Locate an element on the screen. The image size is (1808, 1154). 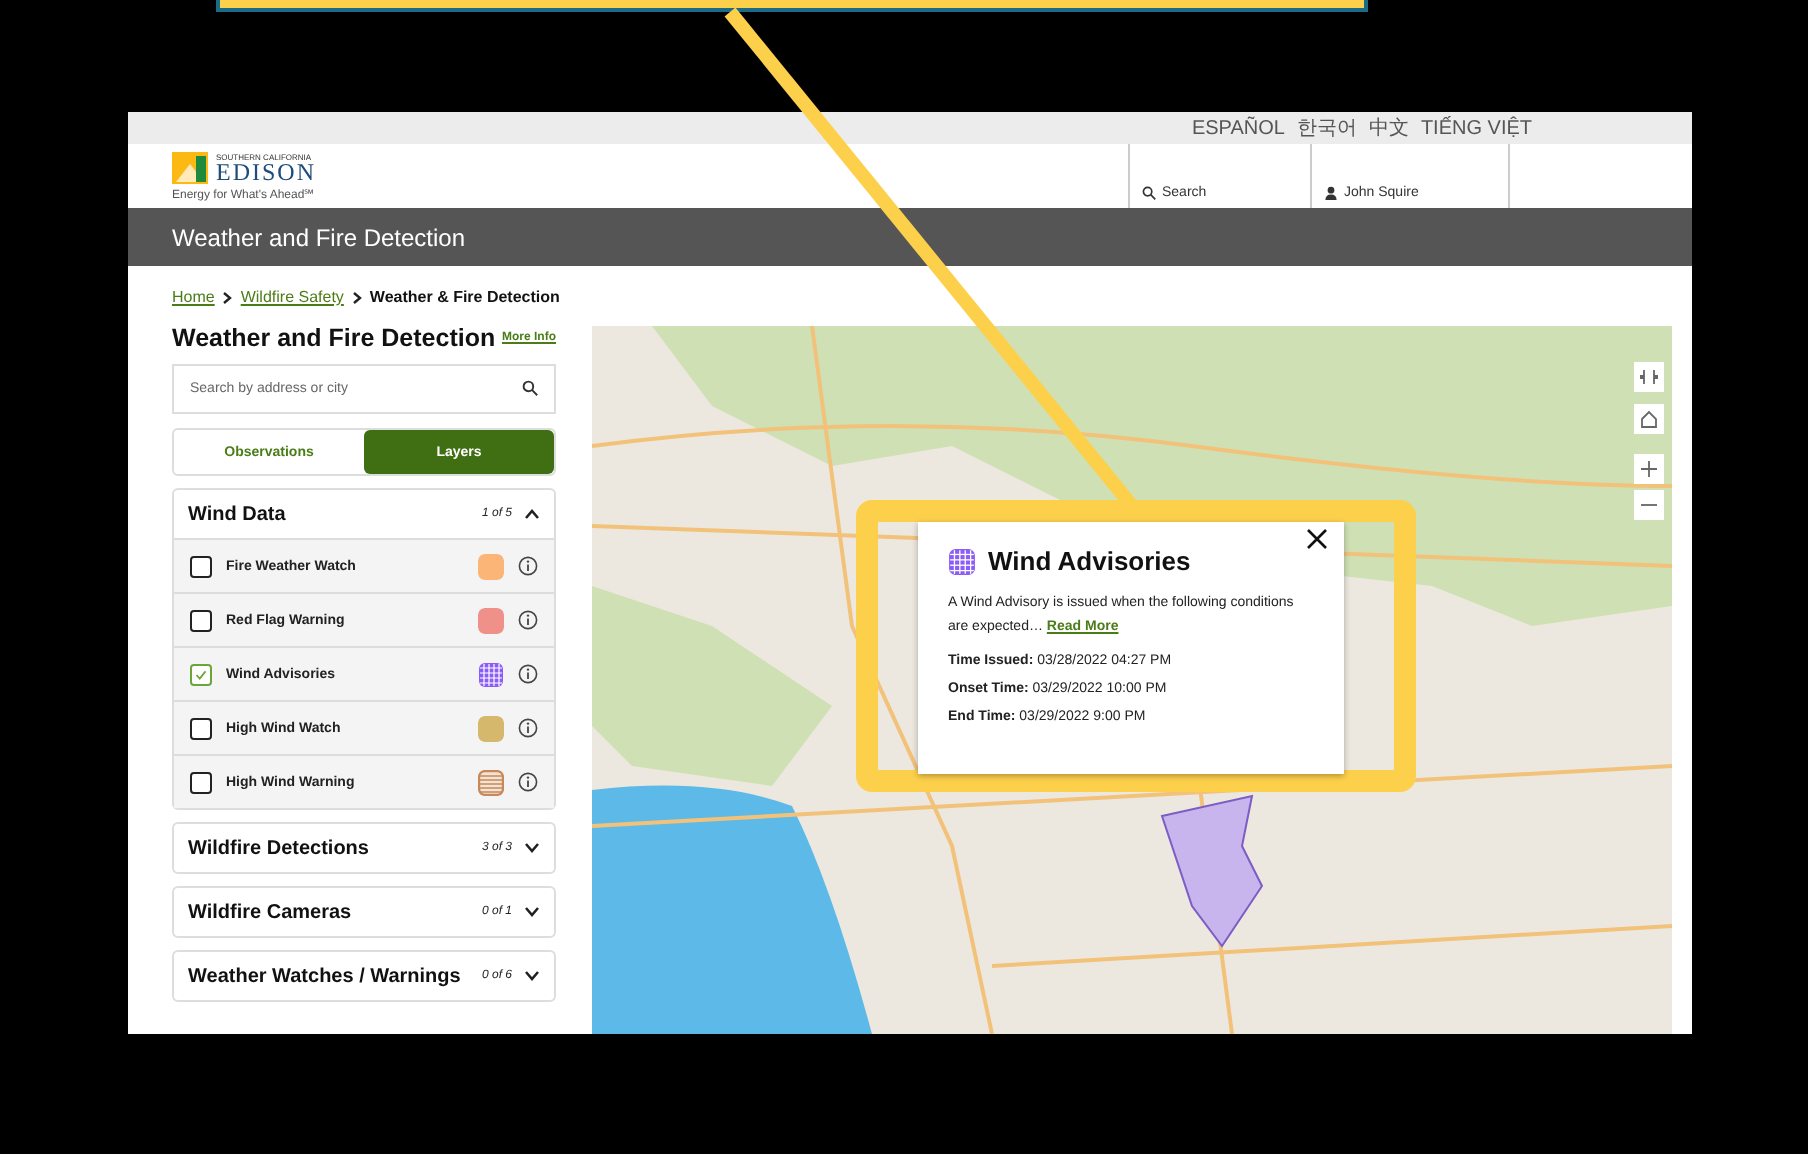
zoom-in-icon is located at coordinates (1649, 469).